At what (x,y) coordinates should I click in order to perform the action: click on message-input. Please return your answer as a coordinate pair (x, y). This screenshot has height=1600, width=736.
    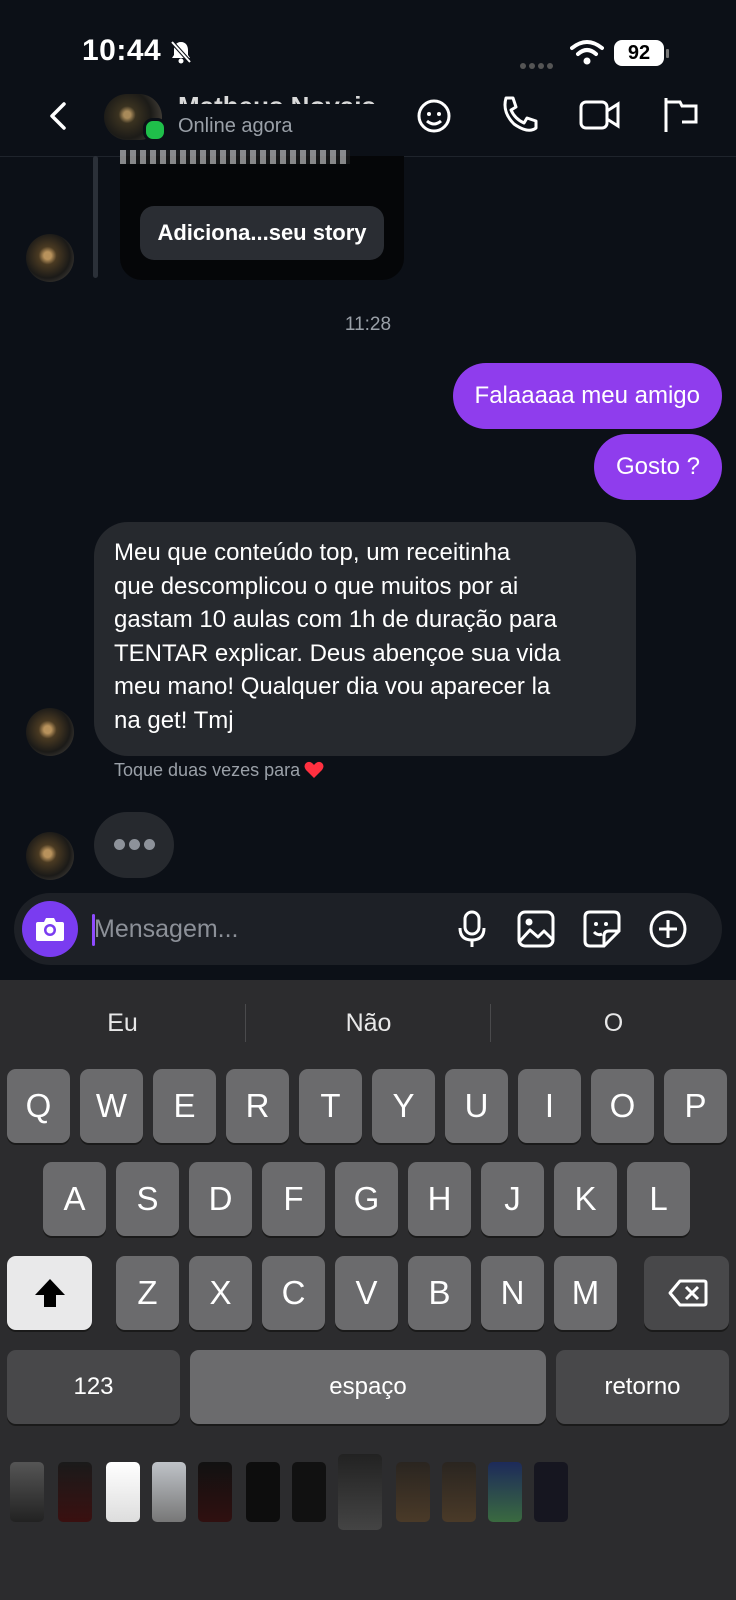
    Looking at the image, I should click on (259, 929).